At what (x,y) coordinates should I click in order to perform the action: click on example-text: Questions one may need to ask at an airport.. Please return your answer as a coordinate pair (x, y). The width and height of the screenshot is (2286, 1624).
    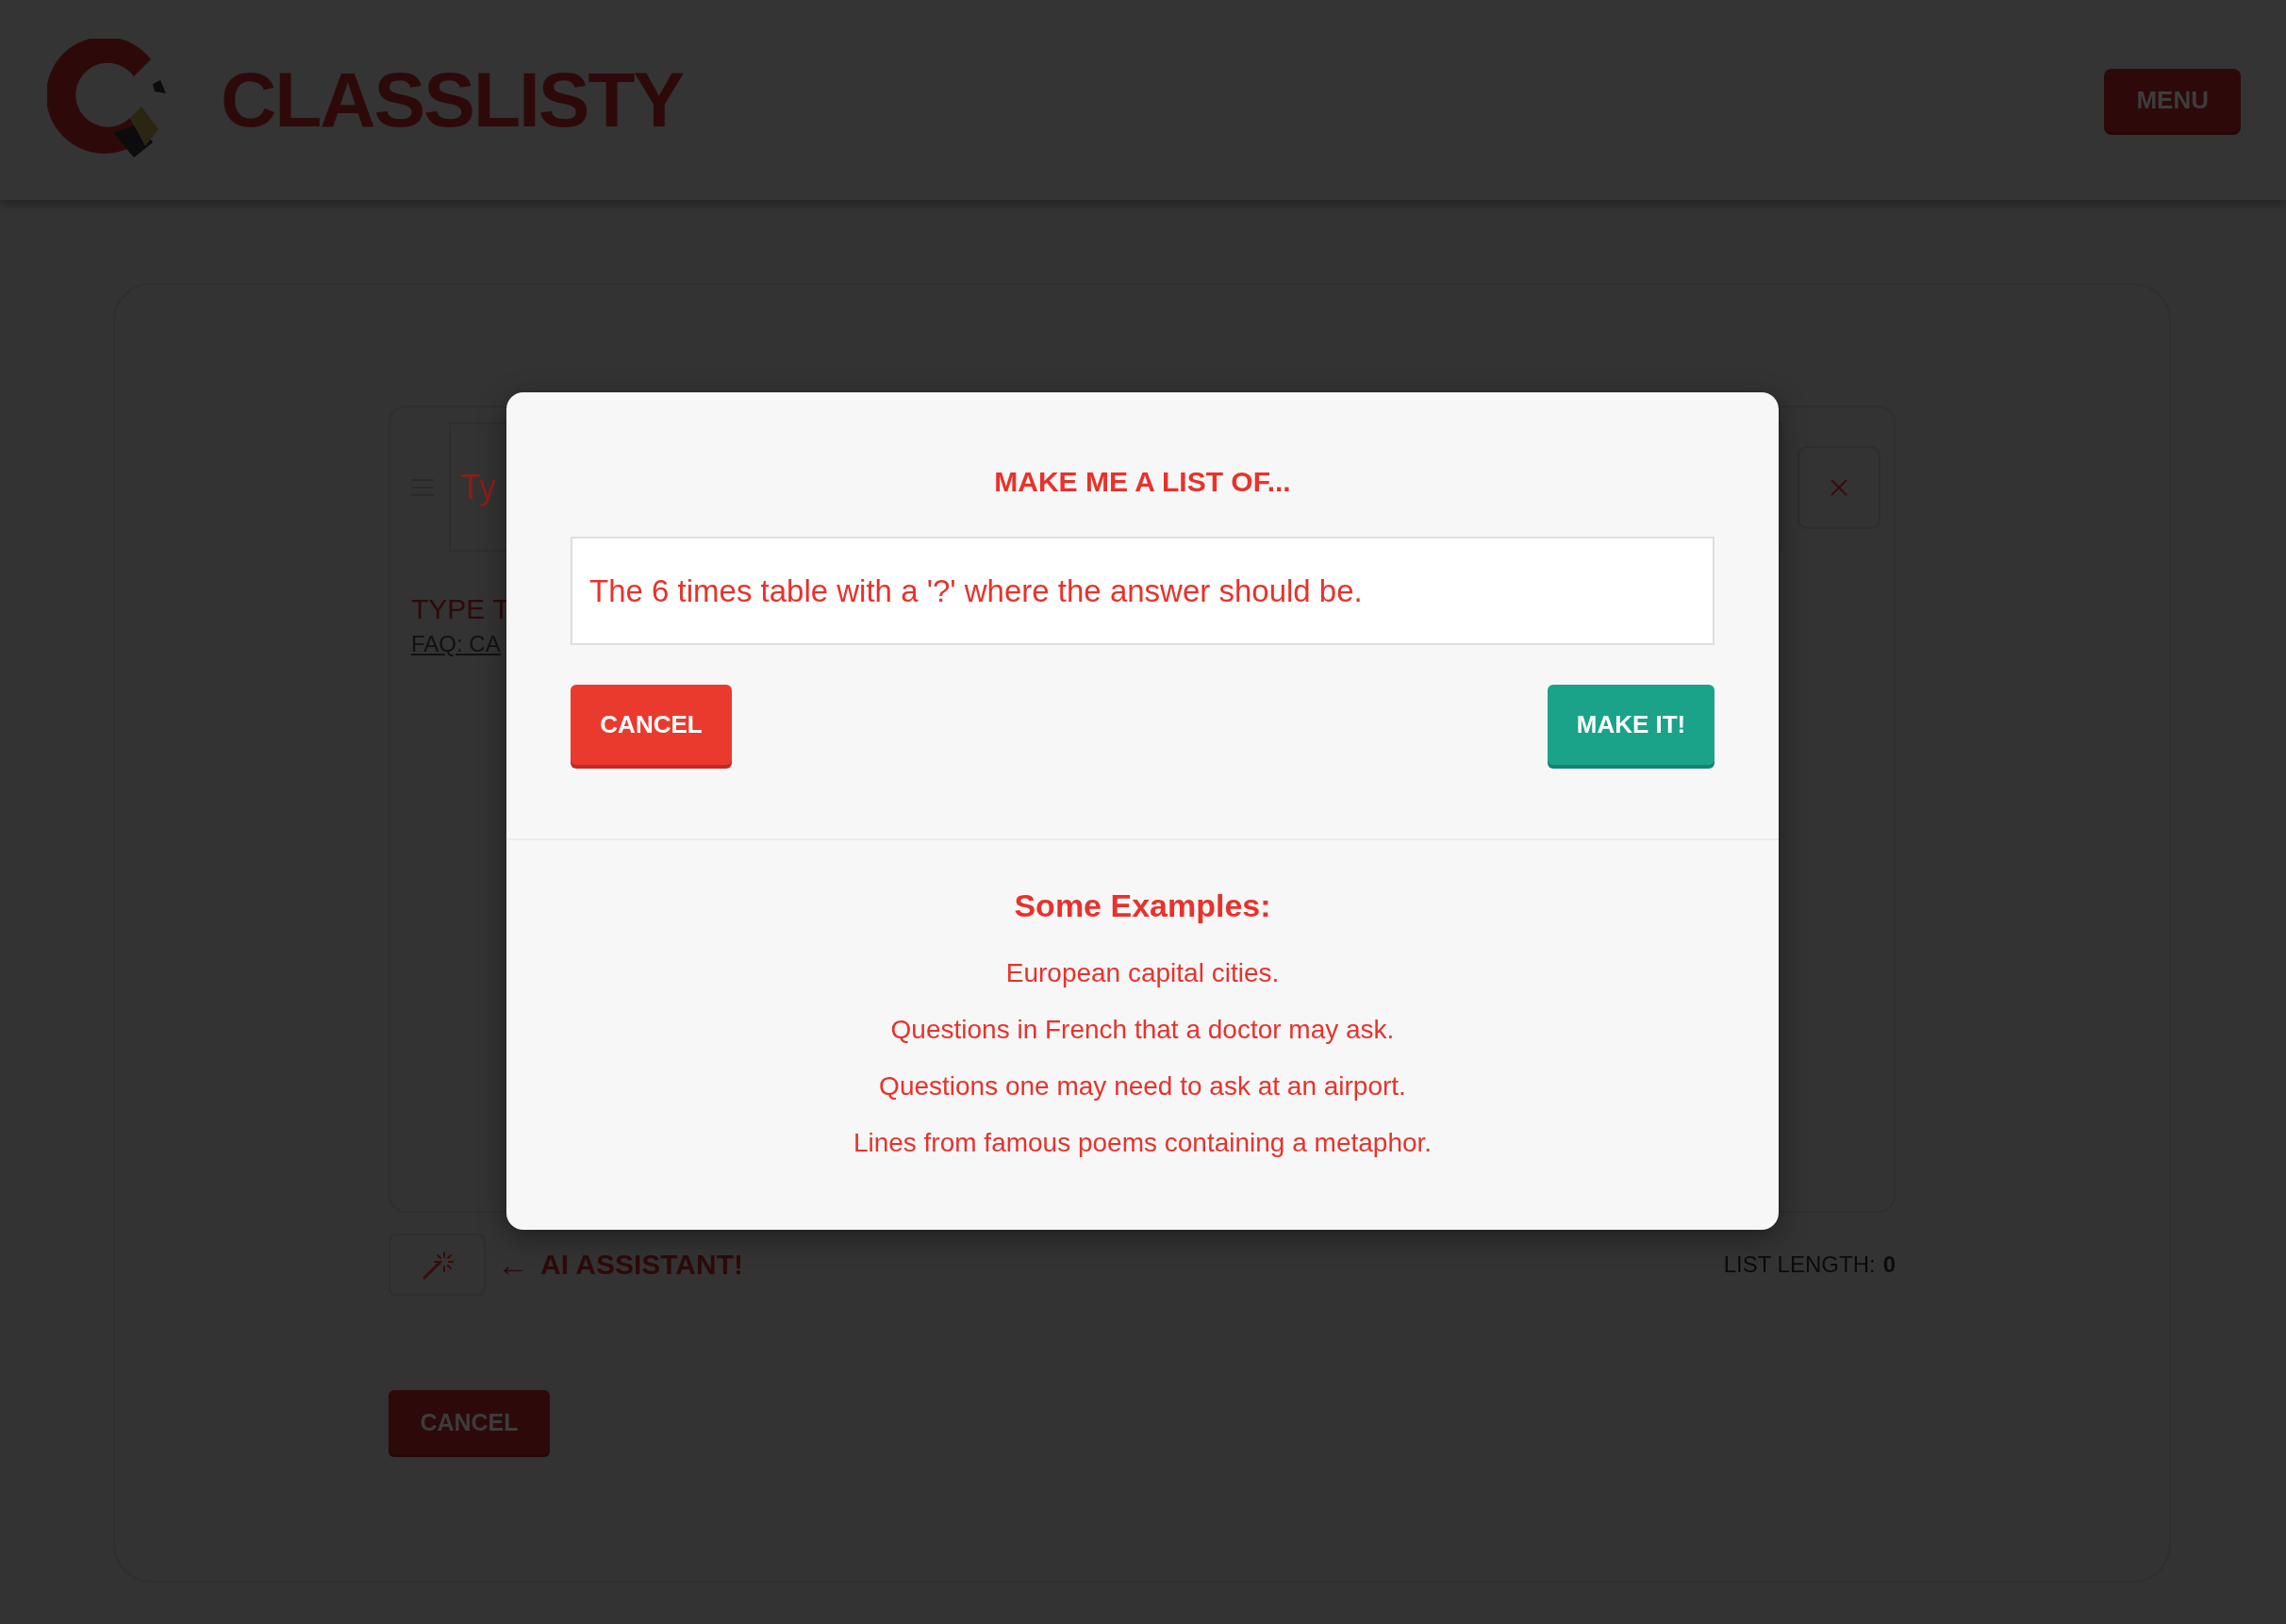
    Looking at the image, I should click on (1142, 1086).